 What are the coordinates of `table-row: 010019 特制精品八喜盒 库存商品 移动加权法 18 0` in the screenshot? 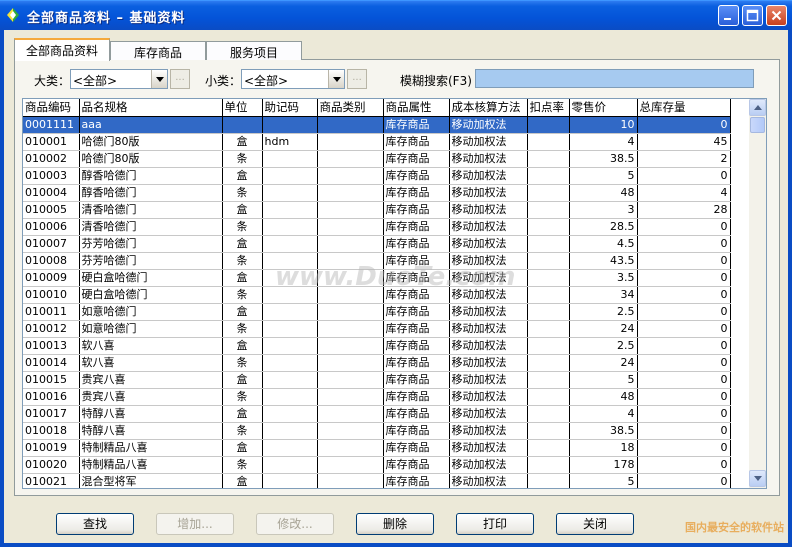 It's located at (377, 448).